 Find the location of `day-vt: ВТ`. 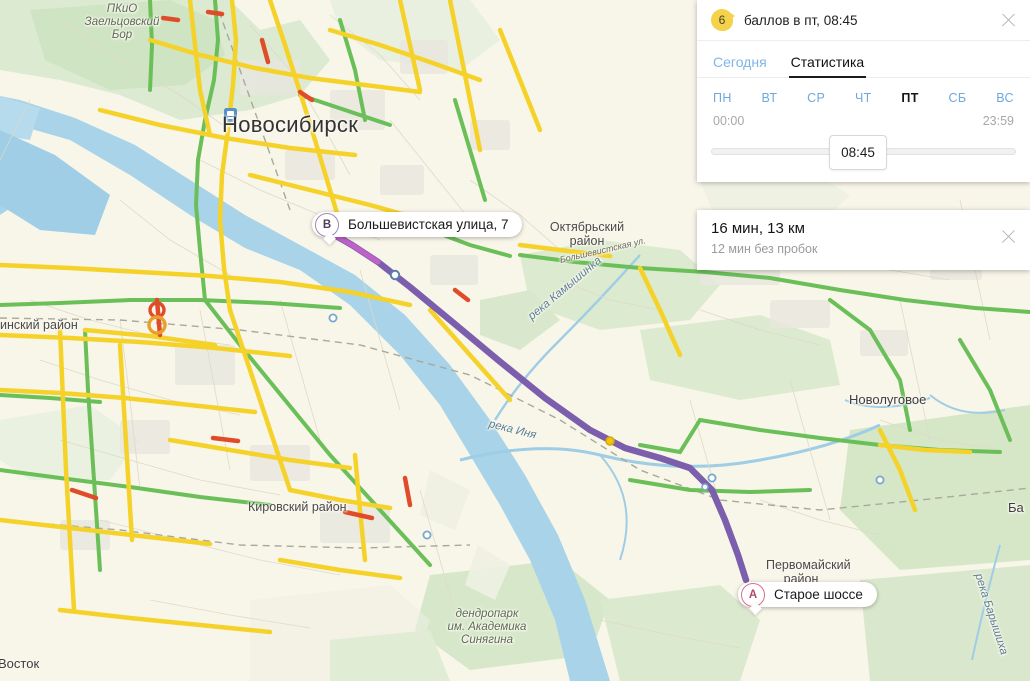

day-vt: ВТ is located at coordinates (769, 98).